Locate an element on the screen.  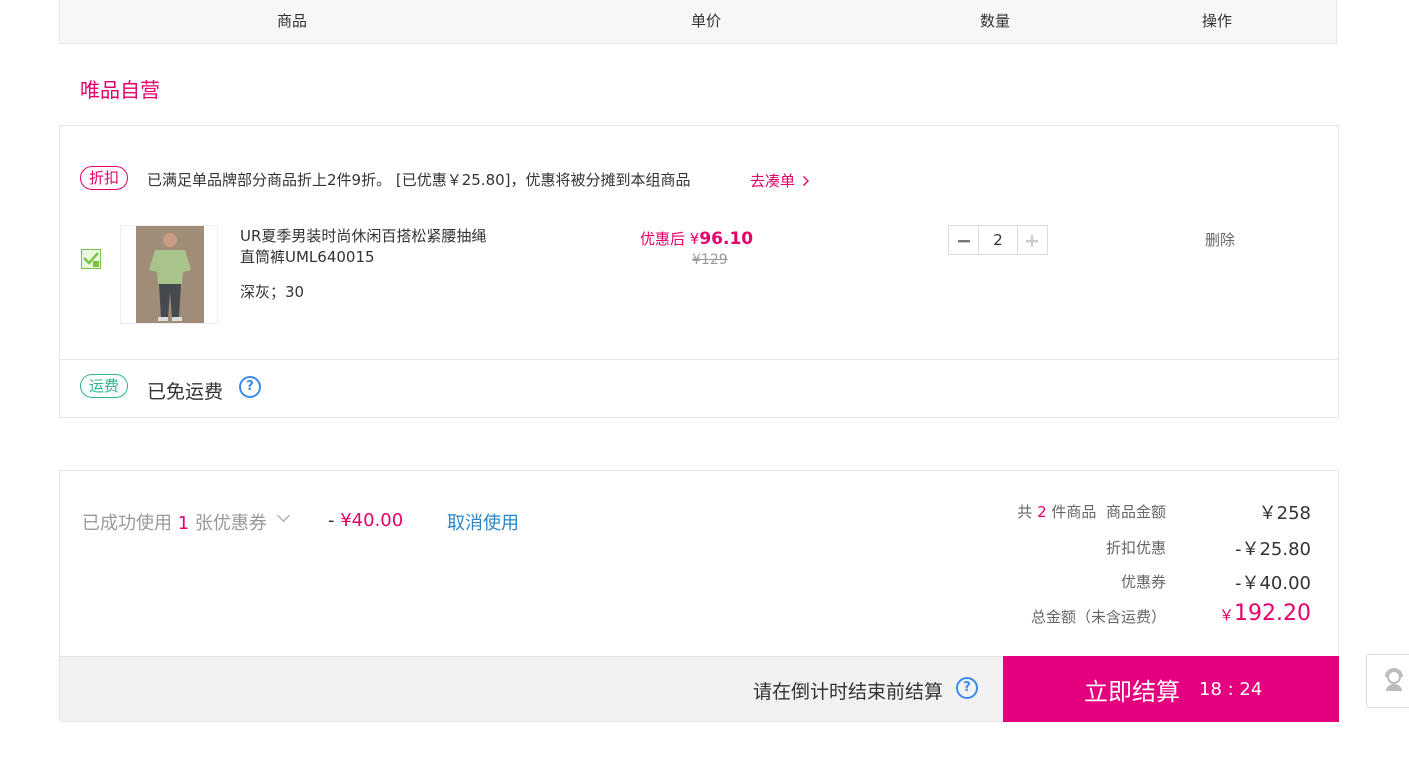
discount-value: -￥25.80 is located at coordinates (1272, 549).